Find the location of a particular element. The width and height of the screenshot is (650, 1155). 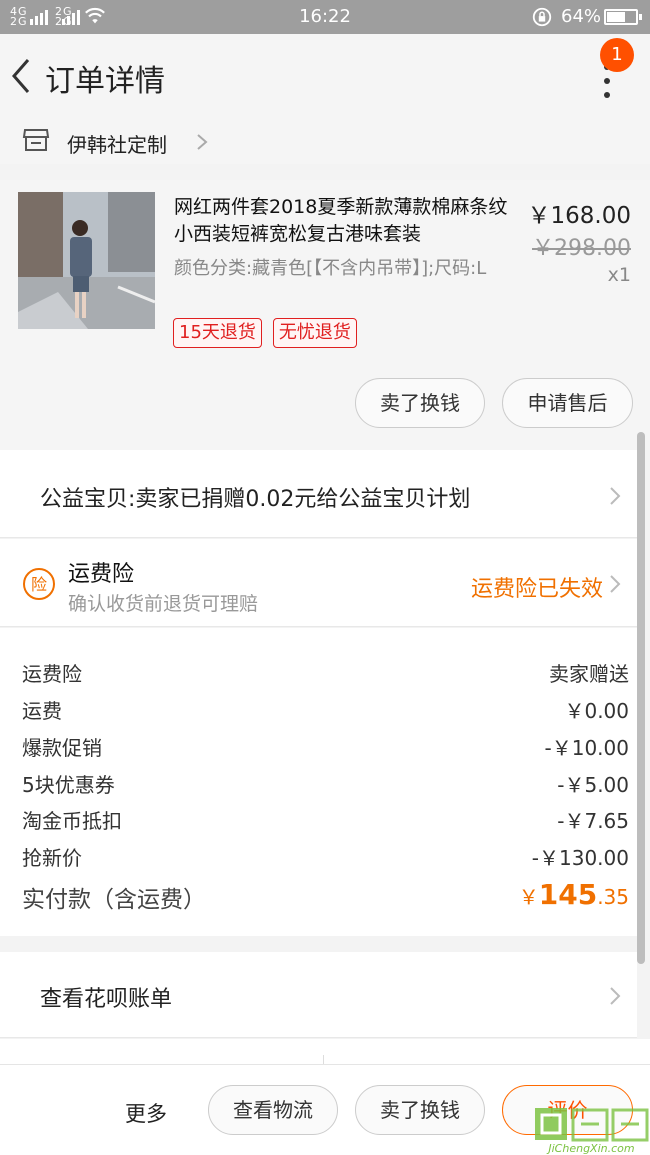

product-title: 网红两件套2018夏季新款薄款棉麻条纹小西装短裤宽松复古港味套装 is located at coordinates (344, 221).